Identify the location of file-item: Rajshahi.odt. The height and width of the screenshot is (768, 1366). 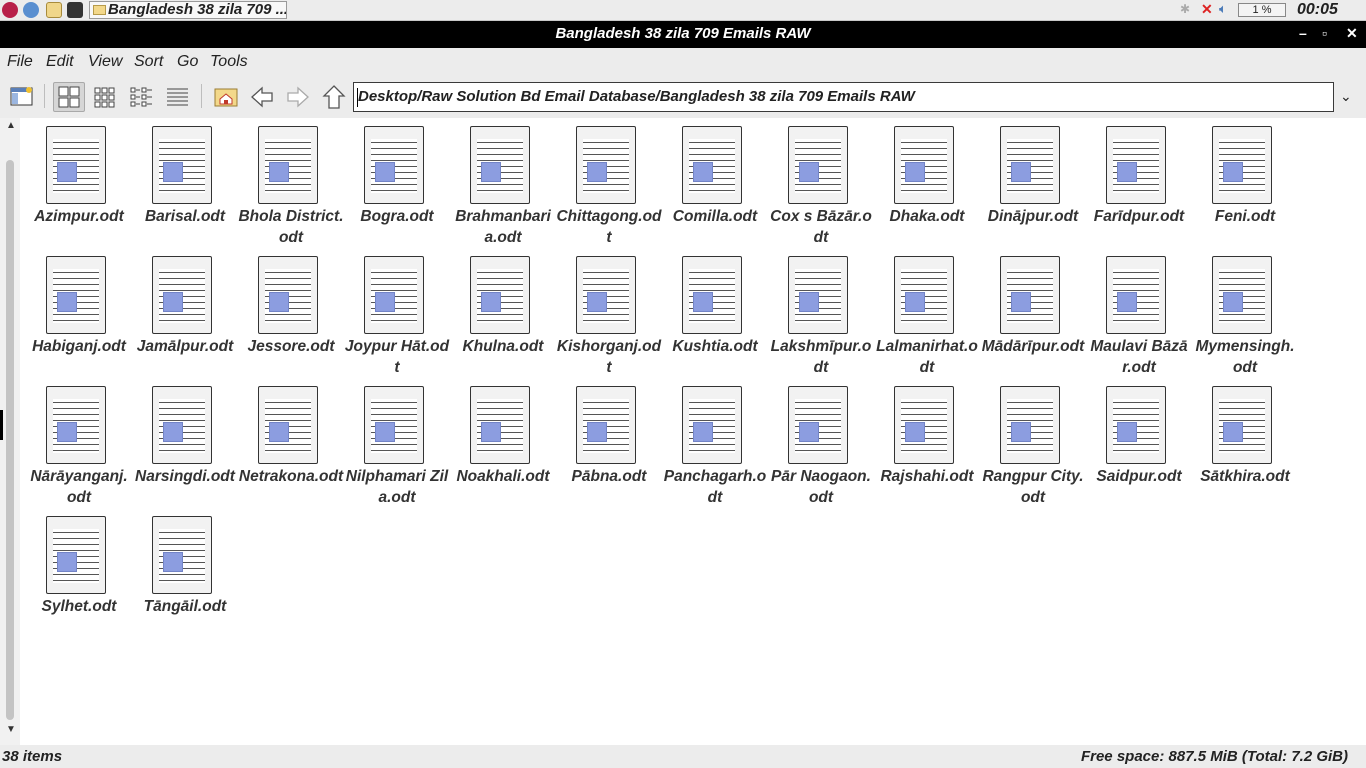
(927, 449).